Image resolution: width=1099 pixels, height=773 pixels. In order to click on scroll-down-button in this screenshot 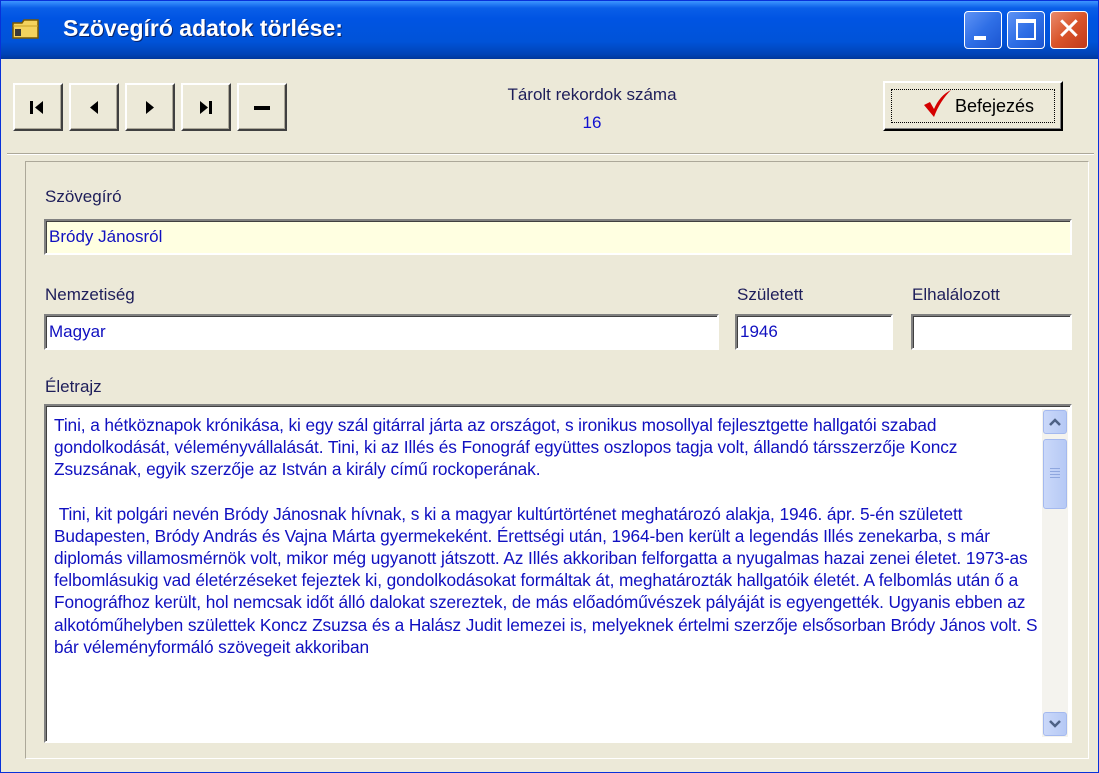, I will do `click(1055, 724)`.